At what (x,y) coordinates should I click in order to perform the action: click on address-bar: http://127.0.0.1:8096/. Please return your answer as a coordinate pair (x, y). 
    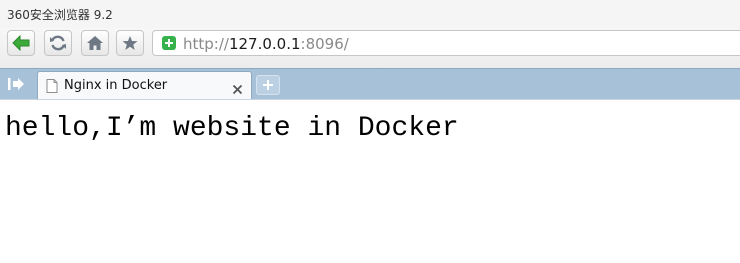
    Looking at the image, I should click on (446, 43).